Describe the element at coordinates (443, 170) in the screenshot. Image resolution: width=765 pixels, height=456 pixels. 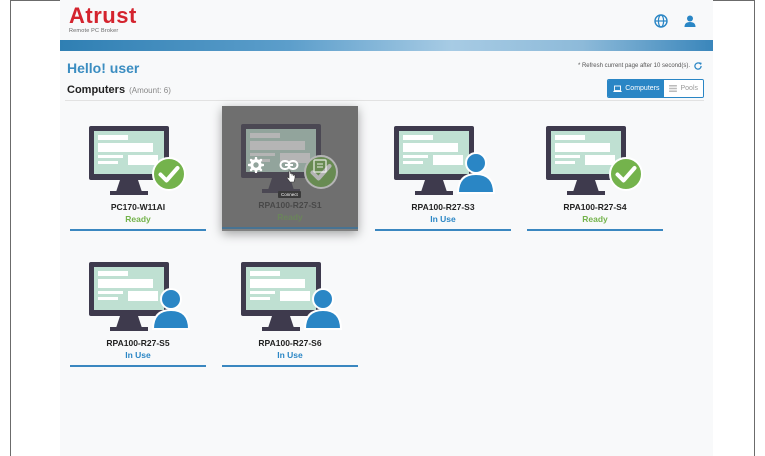
I see `computer-card: RPA100-R27-S3 In Use` at that location.